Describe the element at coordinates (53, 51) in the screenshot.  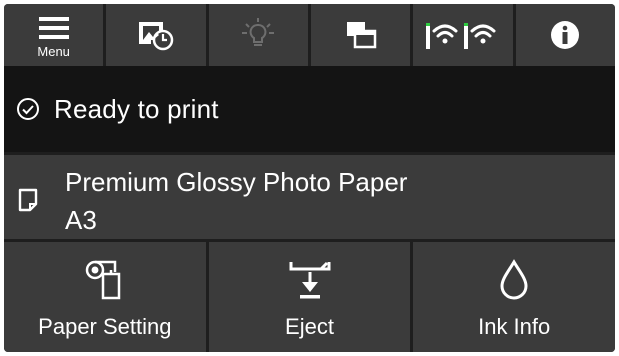
I see `menu-label: Menu` at that location.